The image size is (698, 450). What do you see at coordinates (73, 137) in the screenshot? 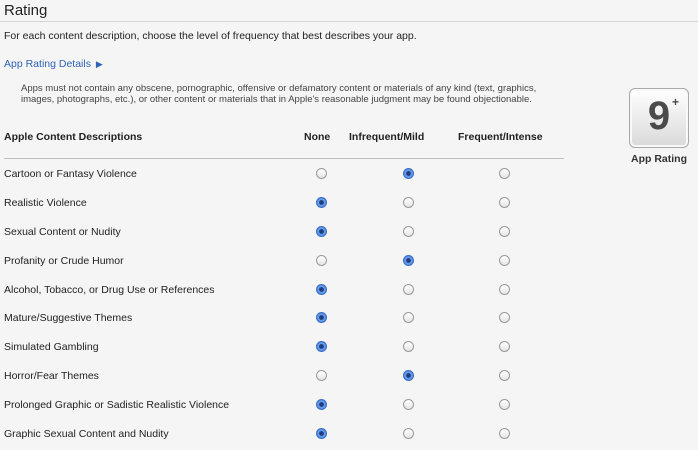
I see `header-description: Apple Content Descriptions` at bounding box center [73, 137].